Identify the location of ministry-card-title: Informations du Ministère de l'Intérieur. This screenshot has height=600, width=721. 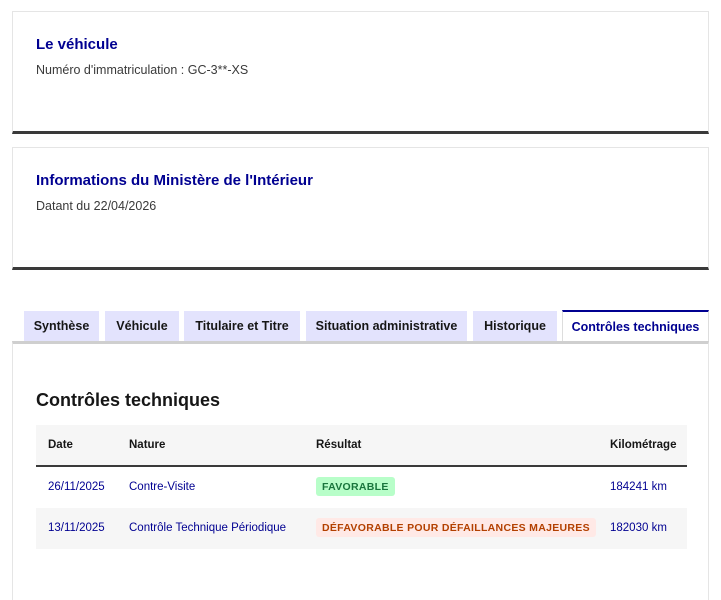
(174, 180).